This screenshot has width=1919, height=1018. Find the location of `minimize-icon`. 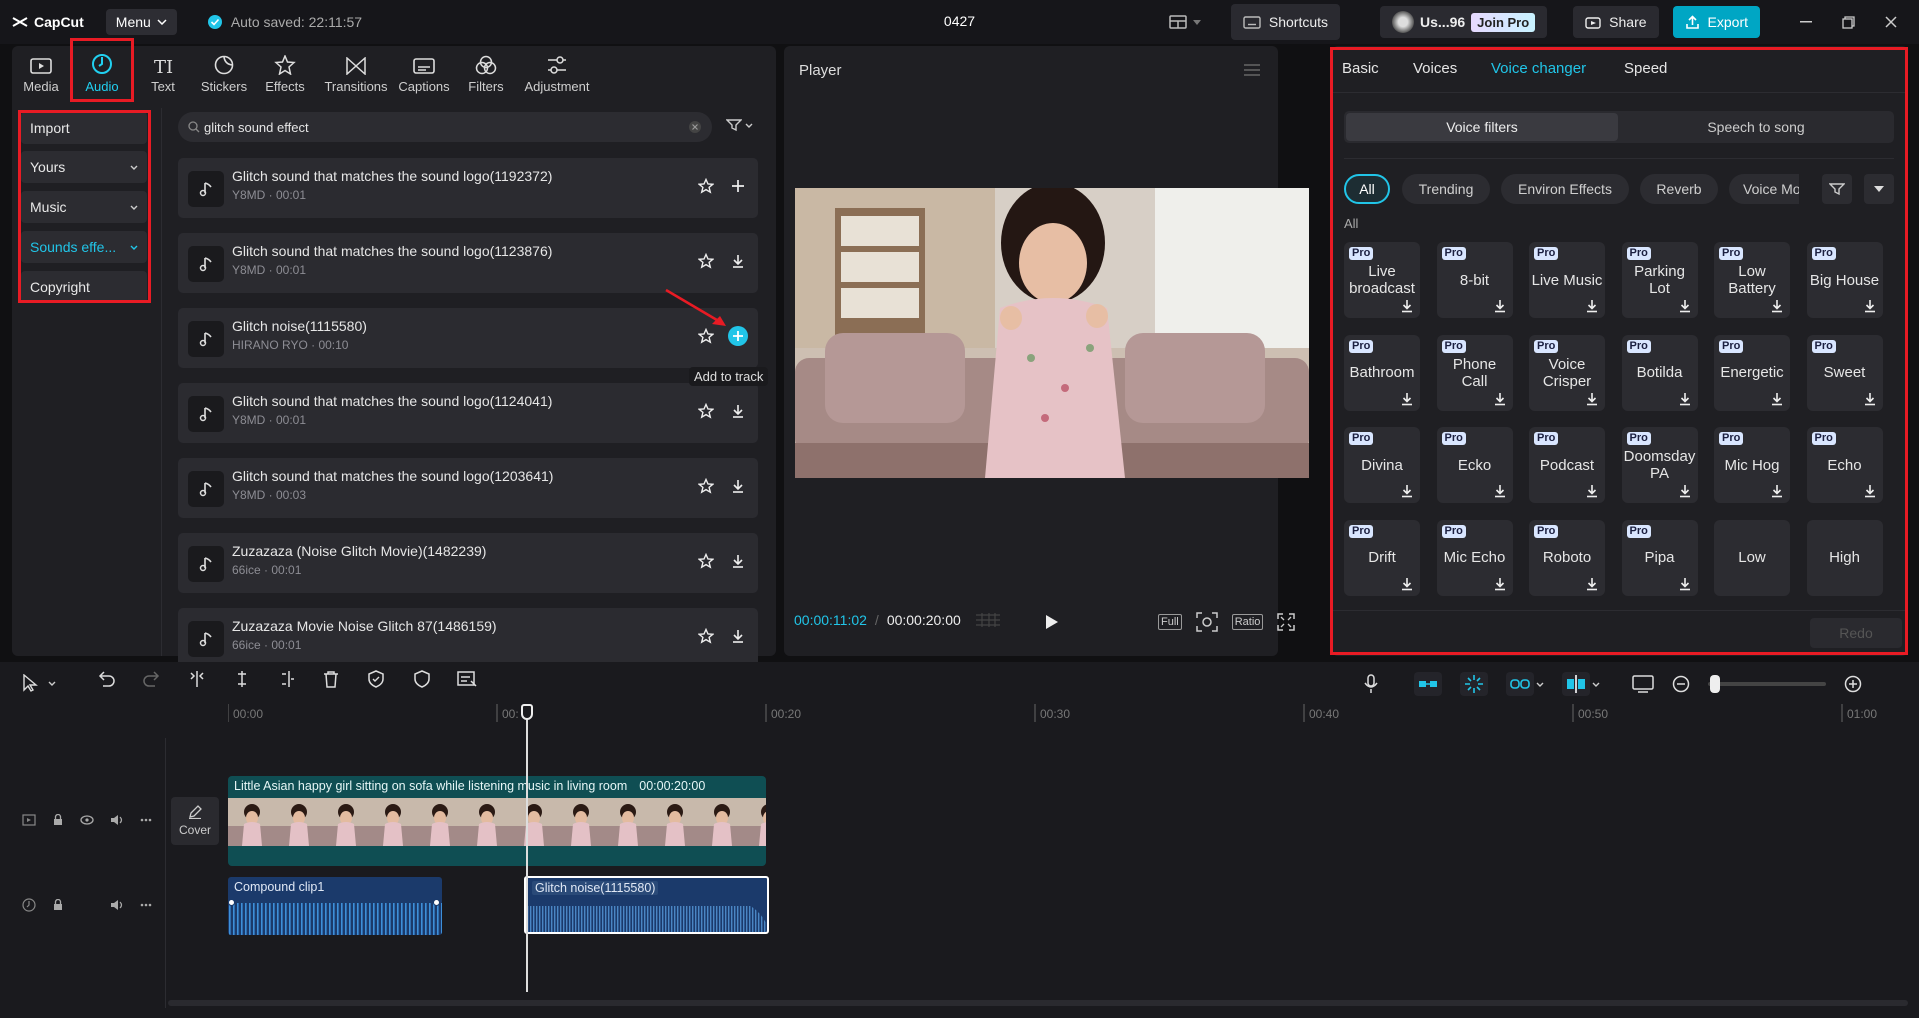

minimize-icon is located at coordinates (1806, 22).